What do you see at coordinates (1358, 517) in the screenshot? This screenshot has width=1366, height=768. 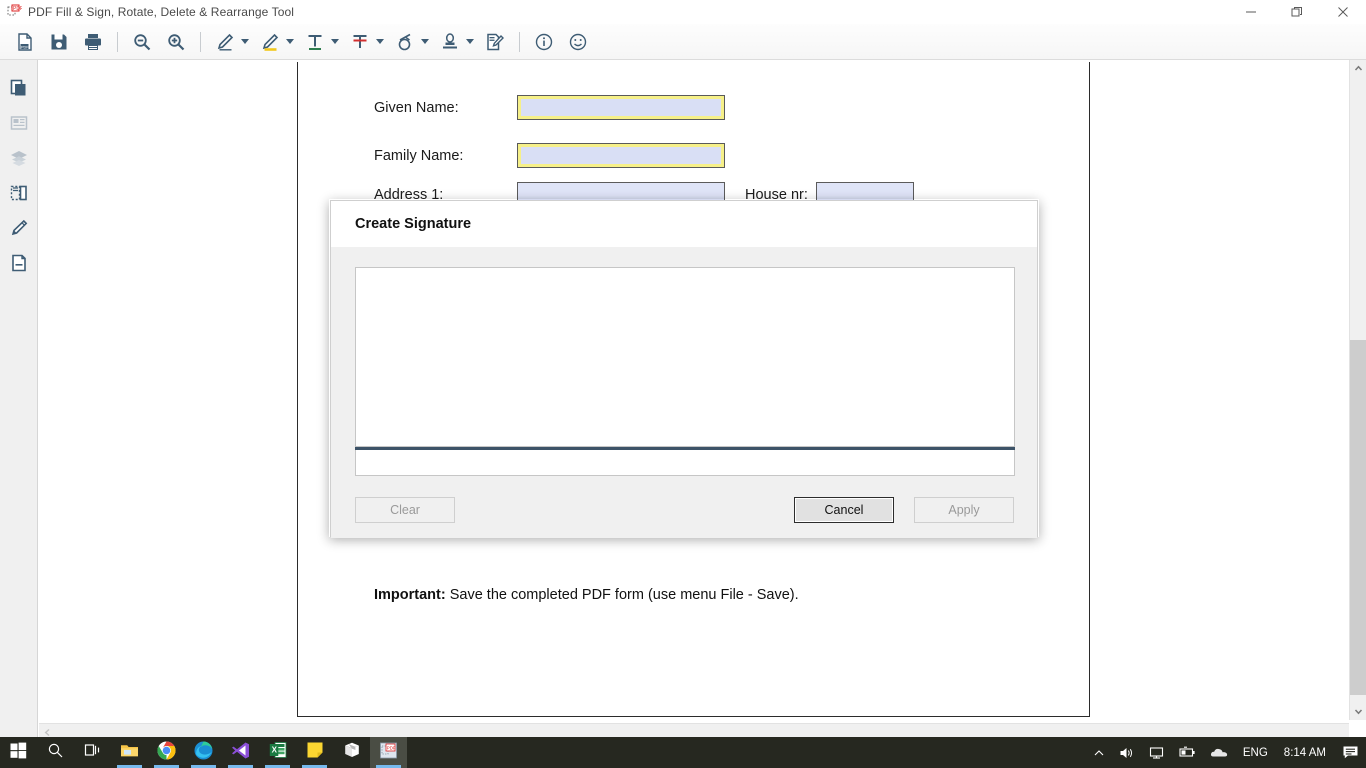 I see `vertical-scrollbar-thumb` at bounding box center [1358, 517].